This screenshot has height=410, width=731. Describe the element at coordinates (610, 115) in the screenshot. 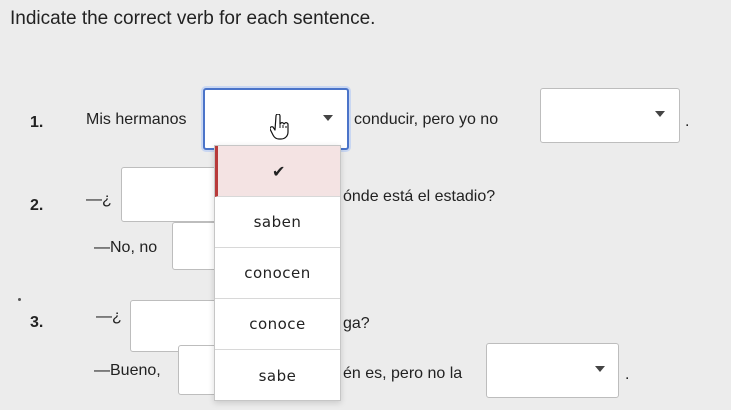

I see `verb-select-1b` at that location.